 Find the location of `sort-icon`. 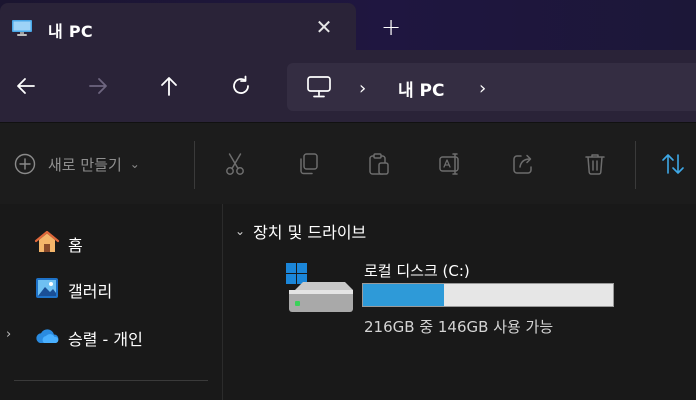

sort-icon is located at coordinates (673, 164).